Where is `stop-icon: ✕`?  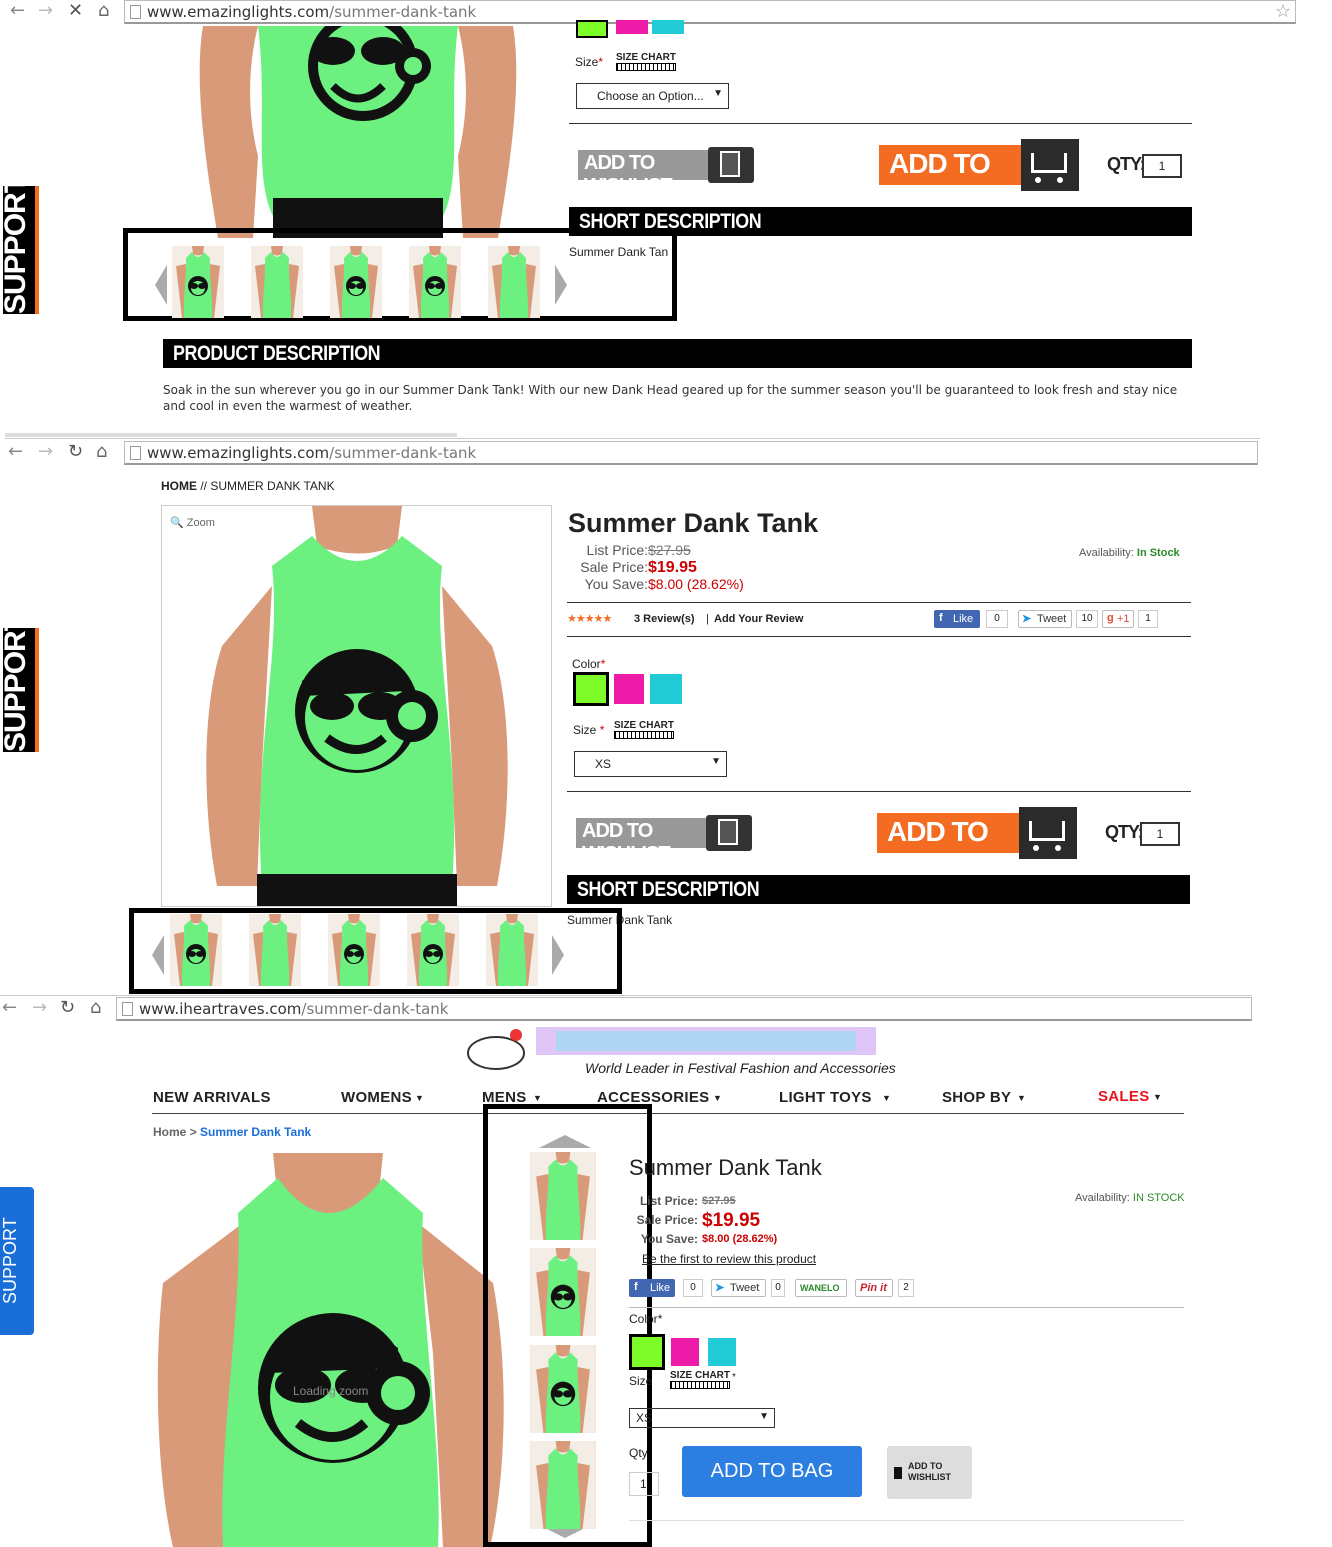 stop-icon: ✕ is located at coordinates (75, 10).